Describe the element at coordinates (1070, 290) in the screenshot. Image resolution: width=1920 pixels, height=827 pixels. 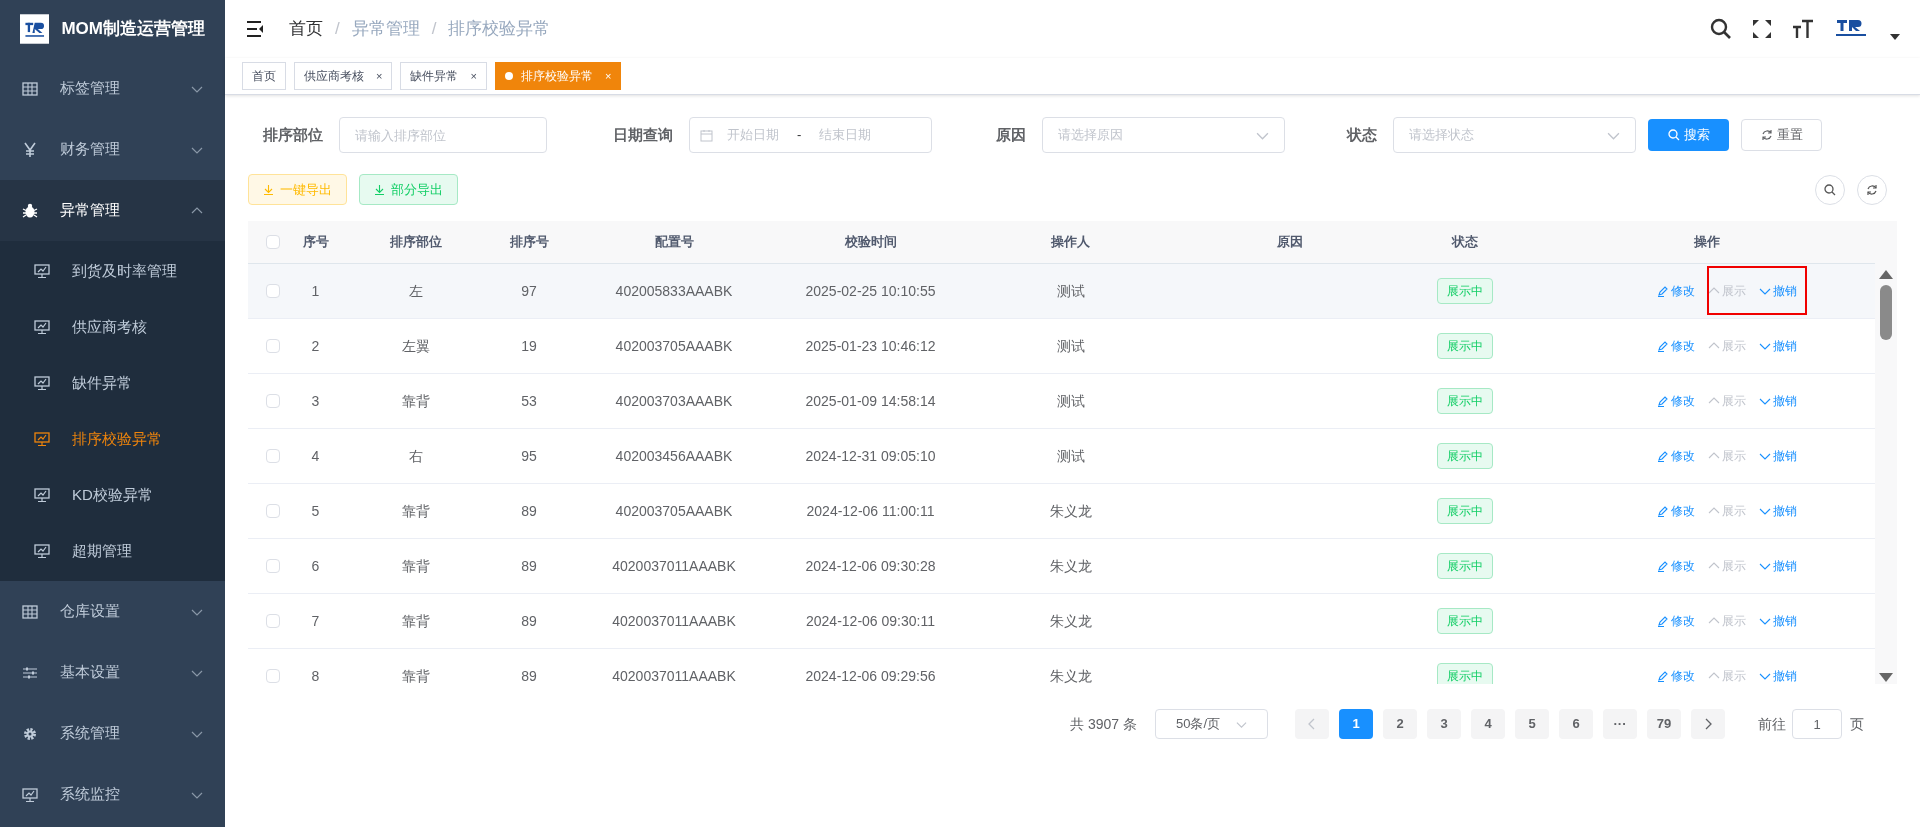
I see `table-cell: 测试` at that location.